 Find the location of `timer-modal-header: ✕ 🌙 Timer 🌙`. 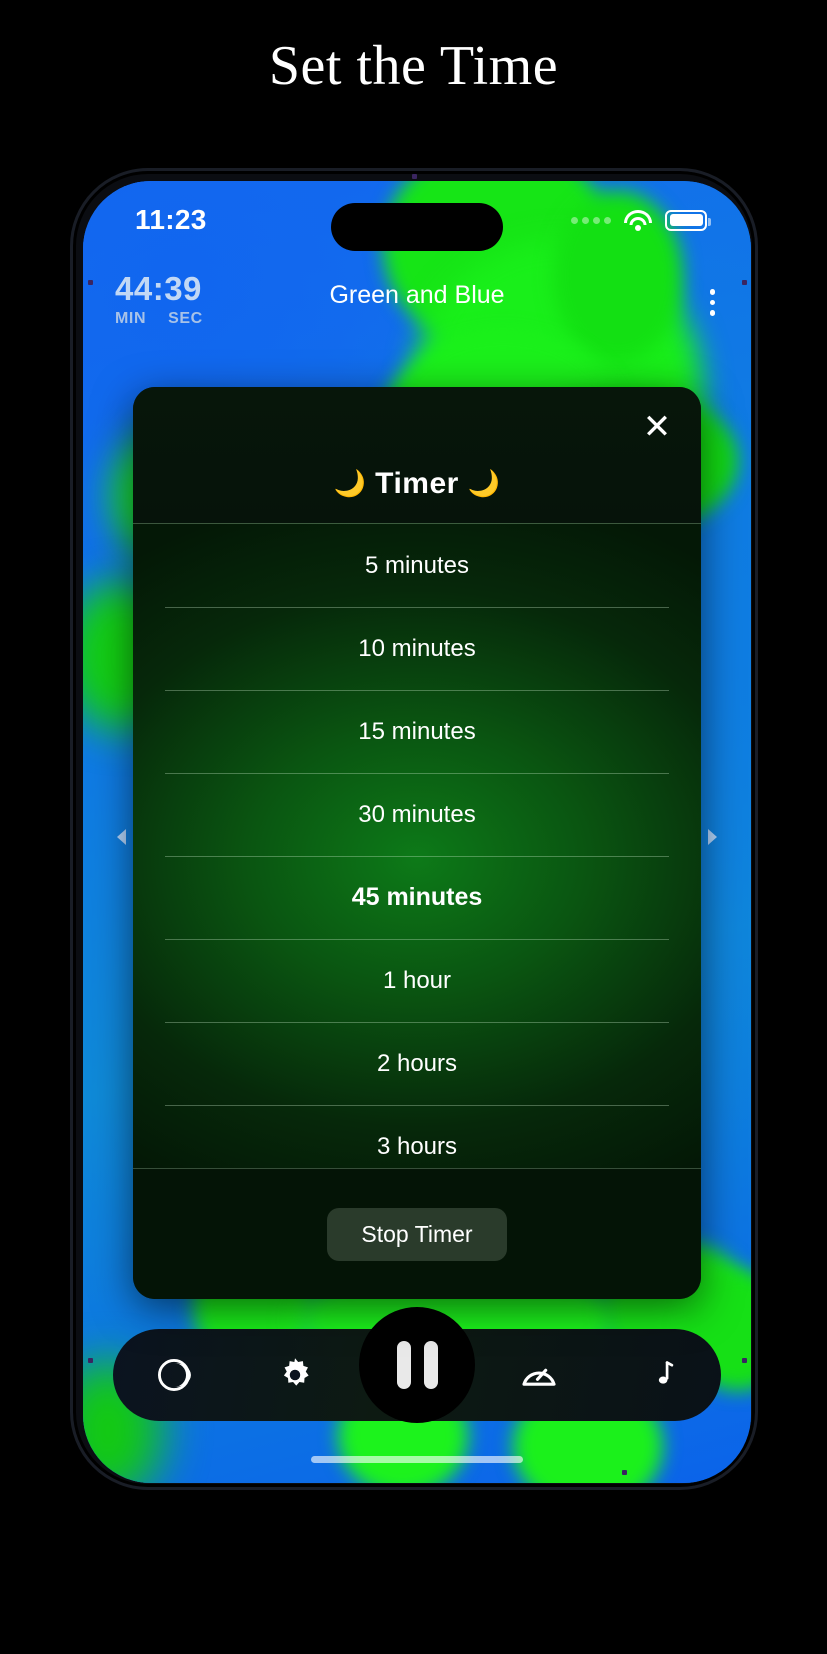

timer-modal-header: ✕ 🌙 Timer 🌙 is located at coordinates (417, 455).